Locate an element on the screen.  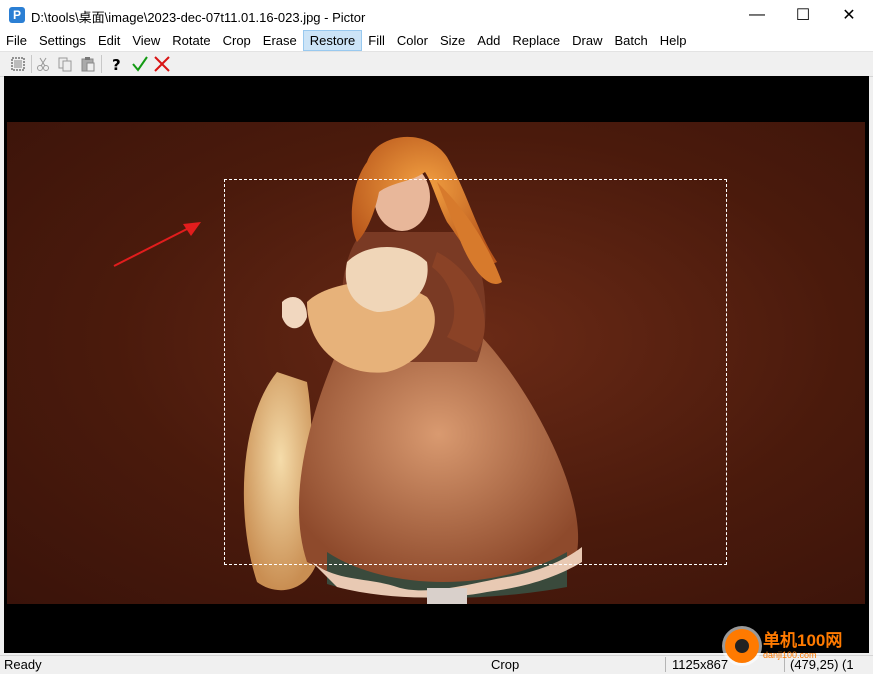
status-ready: Ready is located at coordinates (23, 664).